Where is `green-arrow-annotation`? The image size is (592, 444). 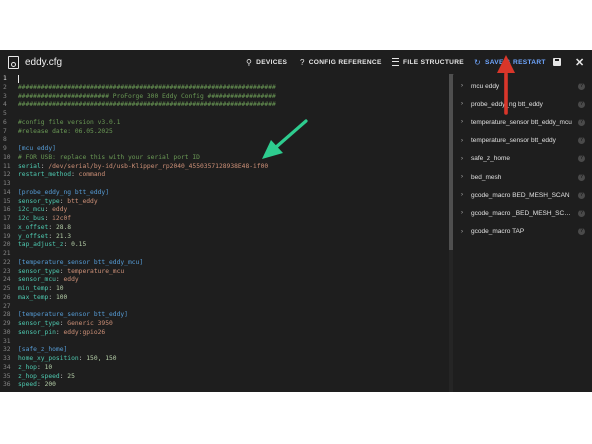 green-arrow-annotation is located at coordinates (285, 139).